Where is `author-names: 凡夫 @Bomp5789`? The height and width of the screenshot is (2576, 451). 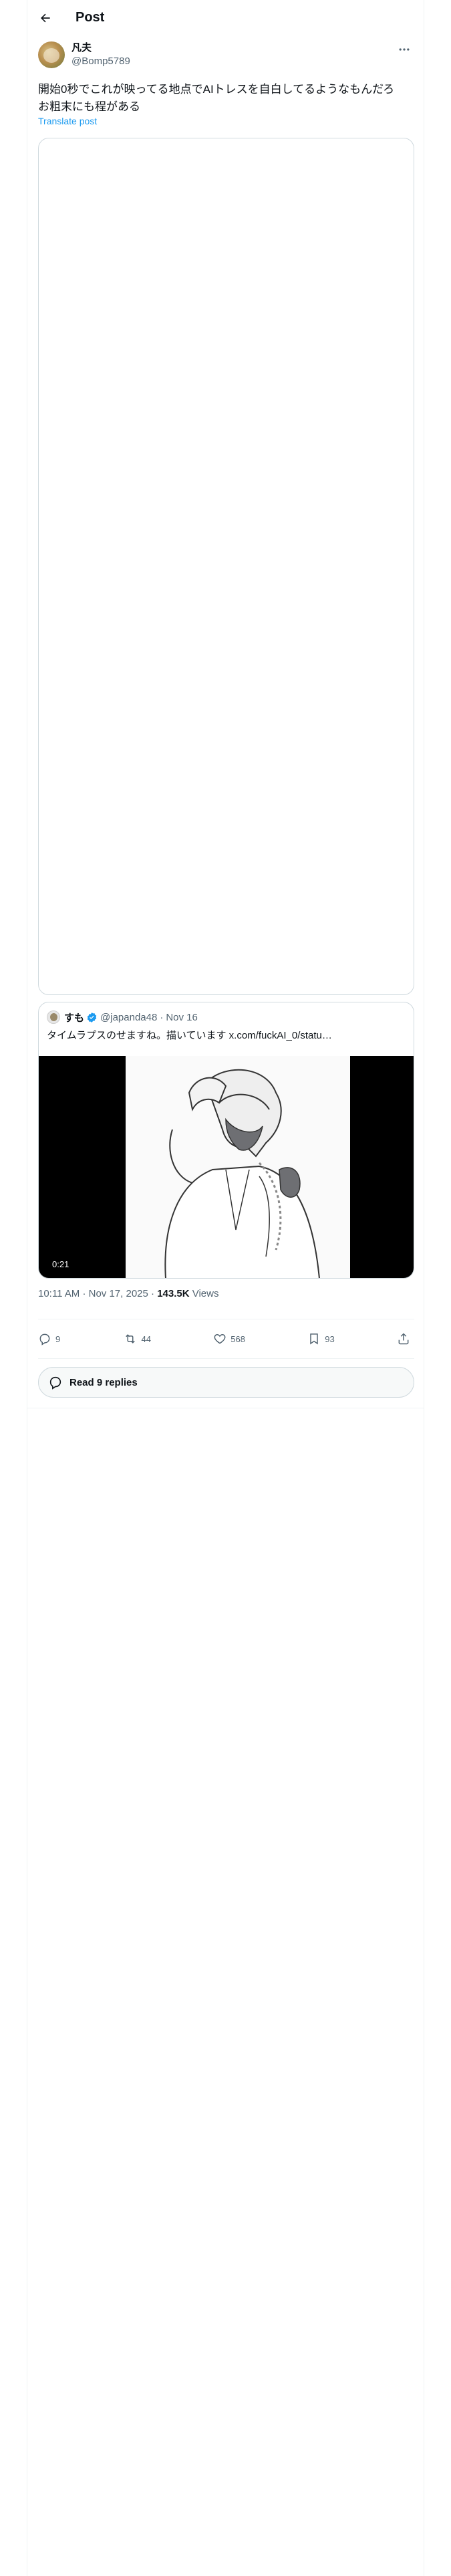 author-names: 凡夫 @Bomp5789 is located at coordinates (100, 54).